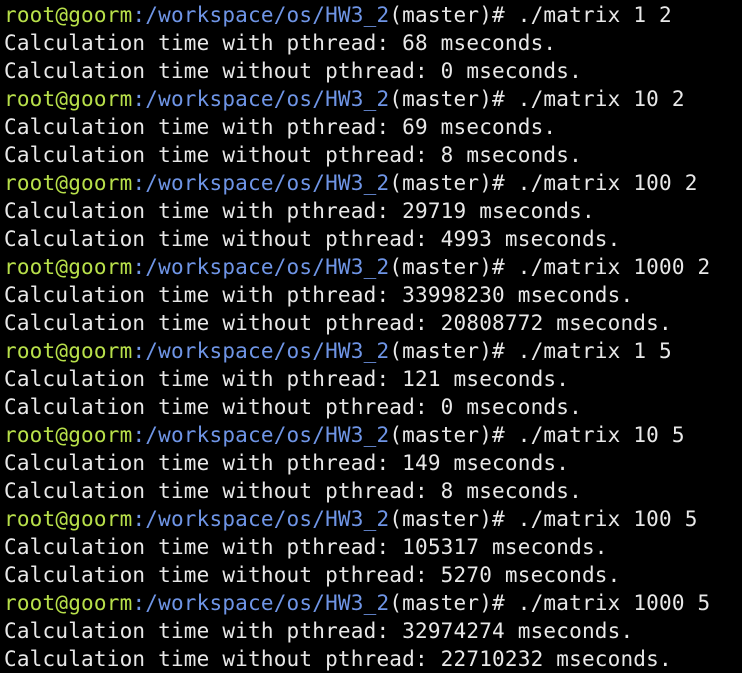  What do you see at coordinates (594, 351) in the screenshot?
I see `command-text: ./matrix 1 5` at bounding box center [594, 351].